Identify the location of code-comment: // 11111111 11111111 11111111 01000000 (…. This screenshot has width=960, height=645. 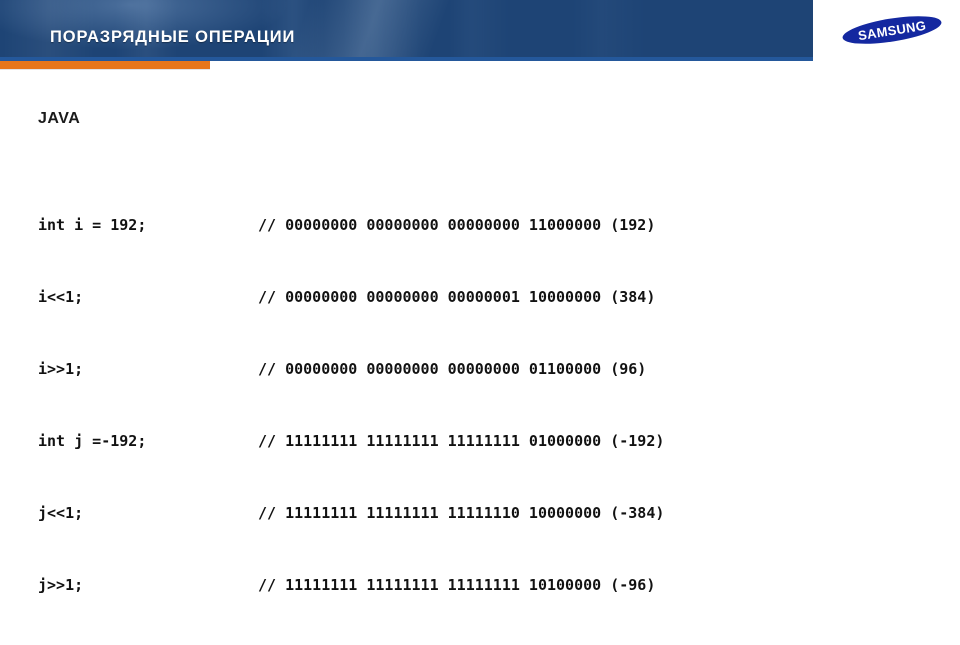
(461, 441).